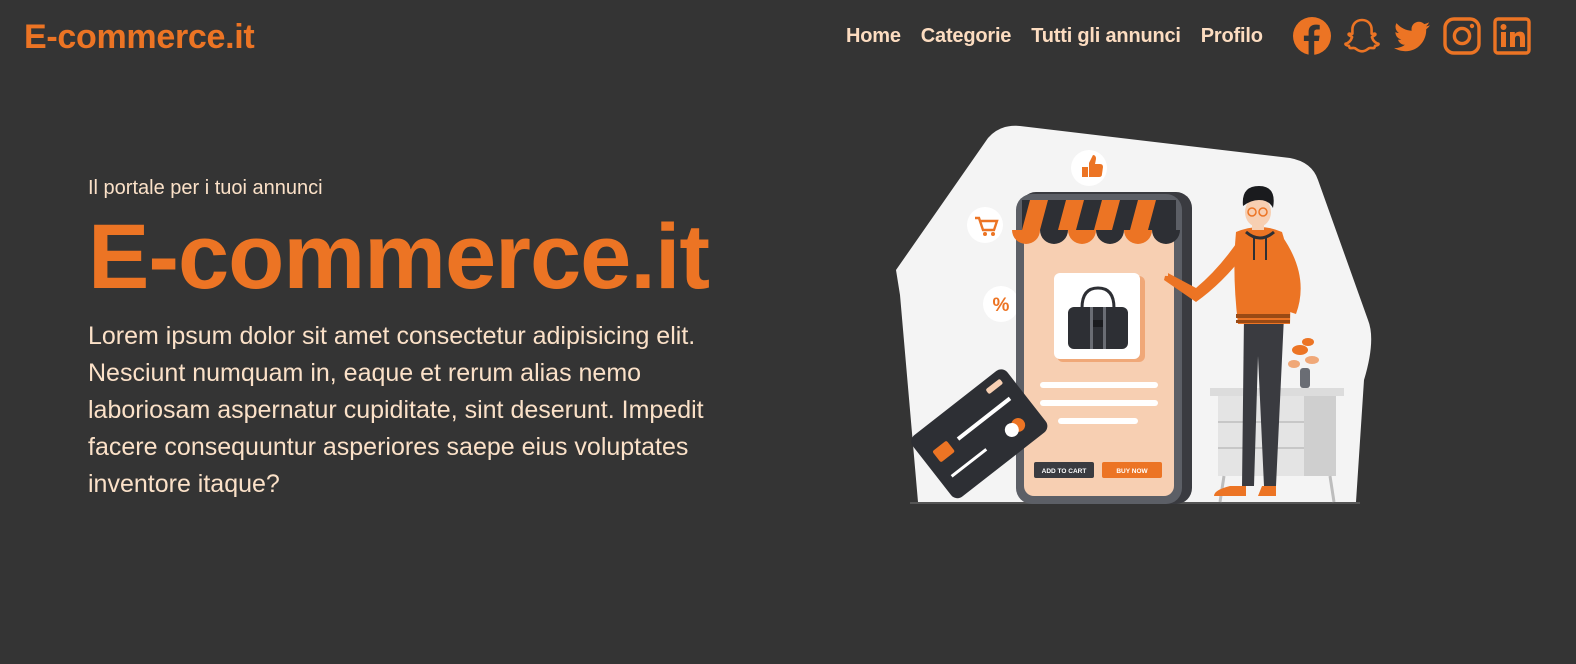 The width and height of the screenshot is (1576, 664). Describe the element at coordinates (1102, 348) in the screenshot. I see `phone-storefront: ADD TO CART BUY NOW` at that location.